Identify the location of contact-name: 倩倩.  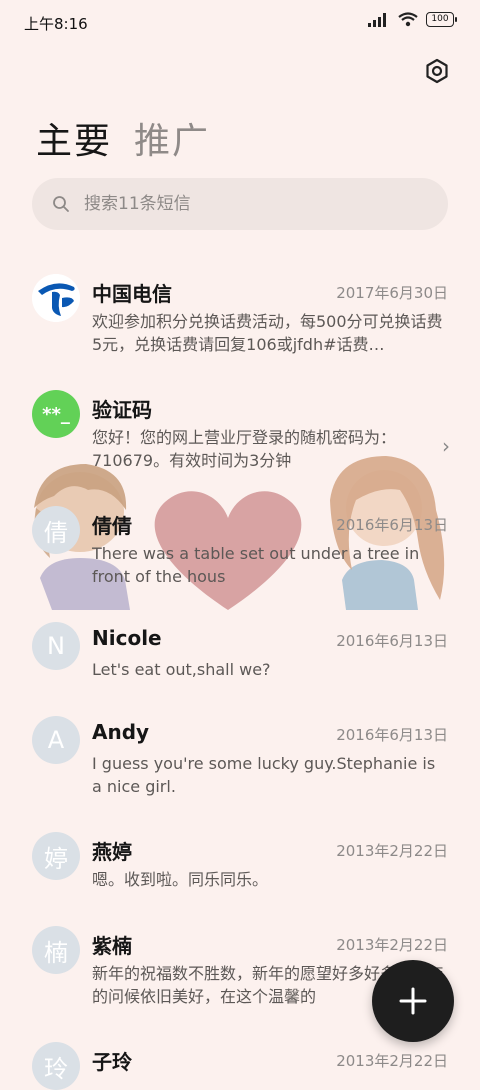
(112, 526).